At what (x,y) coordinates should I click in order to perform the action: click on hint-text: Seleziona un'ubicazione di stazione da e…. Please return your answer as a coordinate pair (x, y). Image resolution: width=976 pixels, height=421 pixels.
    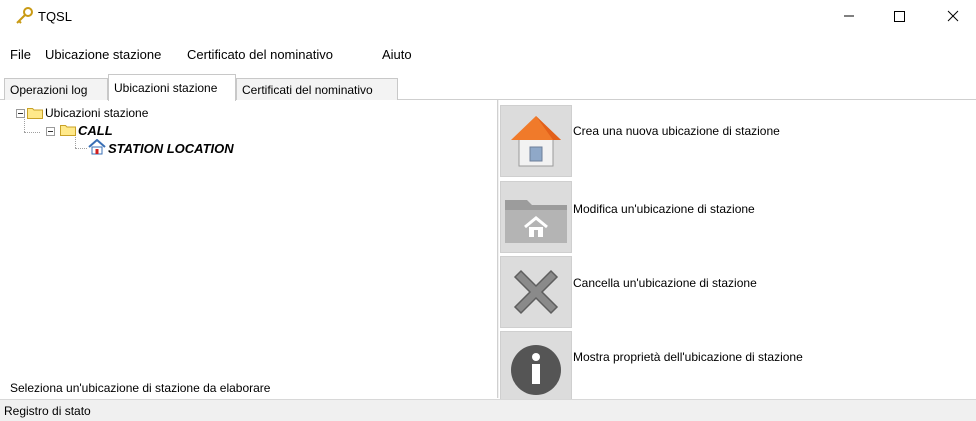
    Looking at the image, I should click on (140, 388).